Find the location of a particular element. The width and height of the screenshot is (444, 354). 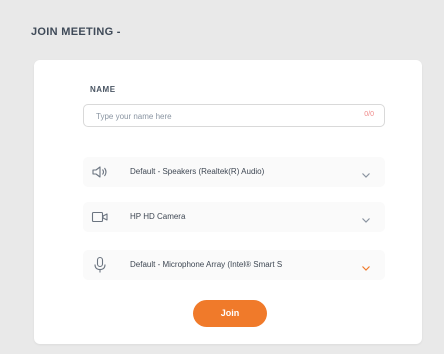

camera-icon is located at coordinates (100, 217).